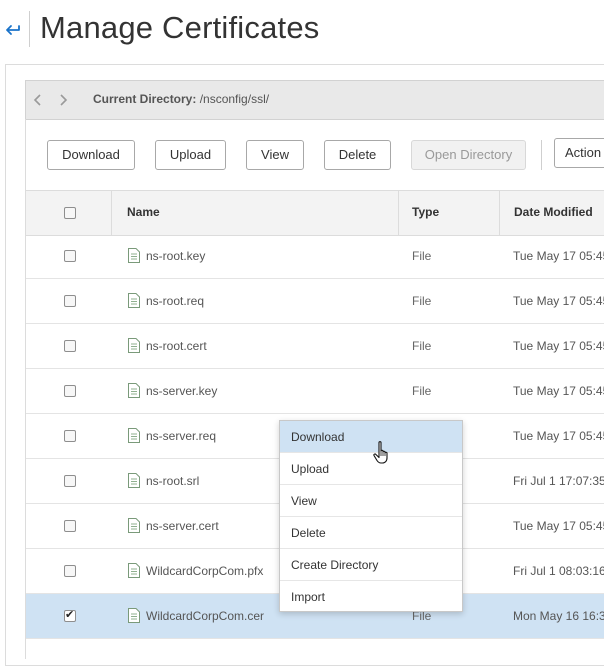 This screenshot has height=666, width=604. What do you see at coordinates (145, 99) in the screenshot?
I see `current-directory-label: Current Directory:` at bounding box center [145, 99].